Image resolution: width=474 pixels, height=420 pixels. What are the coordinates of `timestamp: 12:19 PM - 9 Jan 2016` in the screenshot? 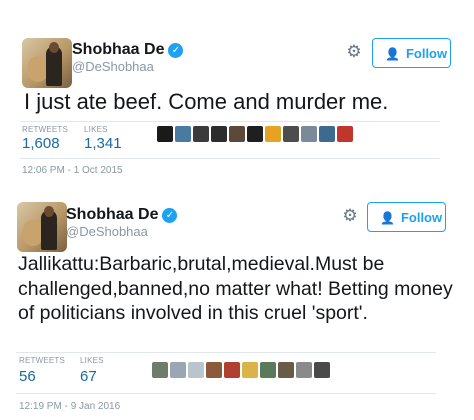 It's located at (69, 406).